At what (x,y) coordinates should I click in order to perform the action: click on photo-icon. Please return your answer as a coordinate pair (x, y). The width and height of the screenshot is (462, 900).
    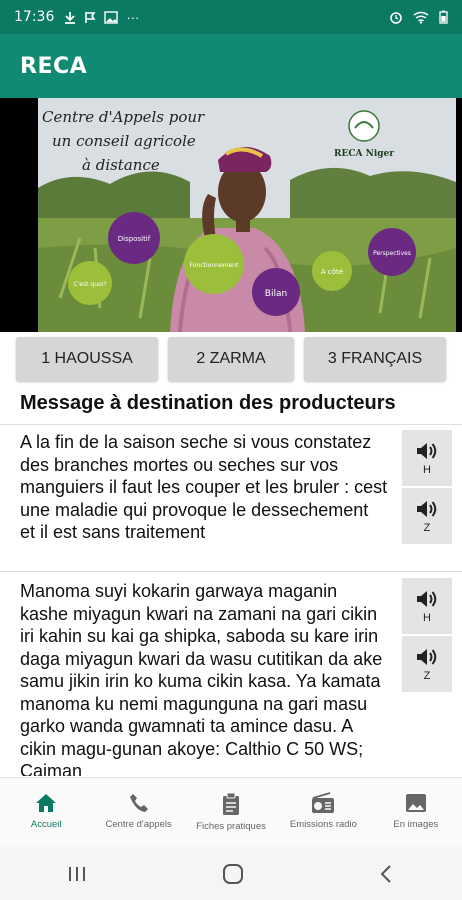
    Looking at the image, I should click on (415, 803).